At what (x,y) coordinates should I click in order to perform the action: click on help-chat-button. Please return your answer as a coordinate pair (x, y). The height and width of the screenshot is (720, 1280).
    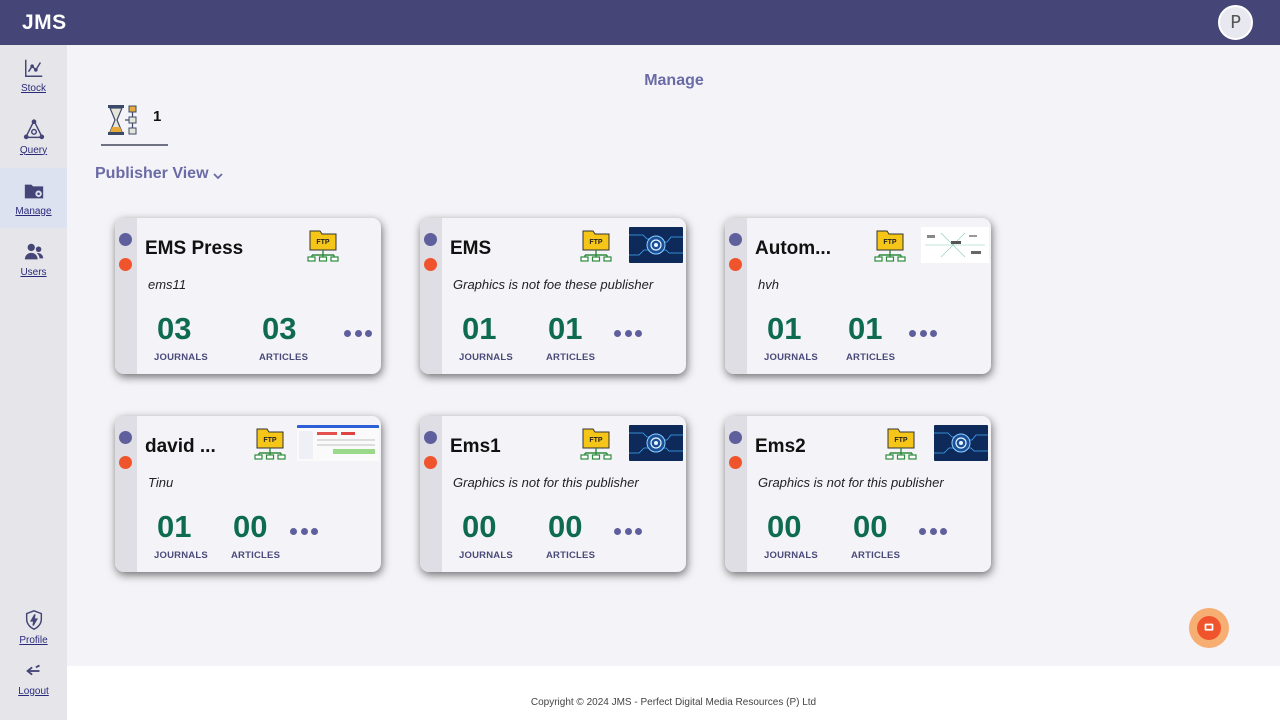
    Looking at the image, I should click on (1209, 628).